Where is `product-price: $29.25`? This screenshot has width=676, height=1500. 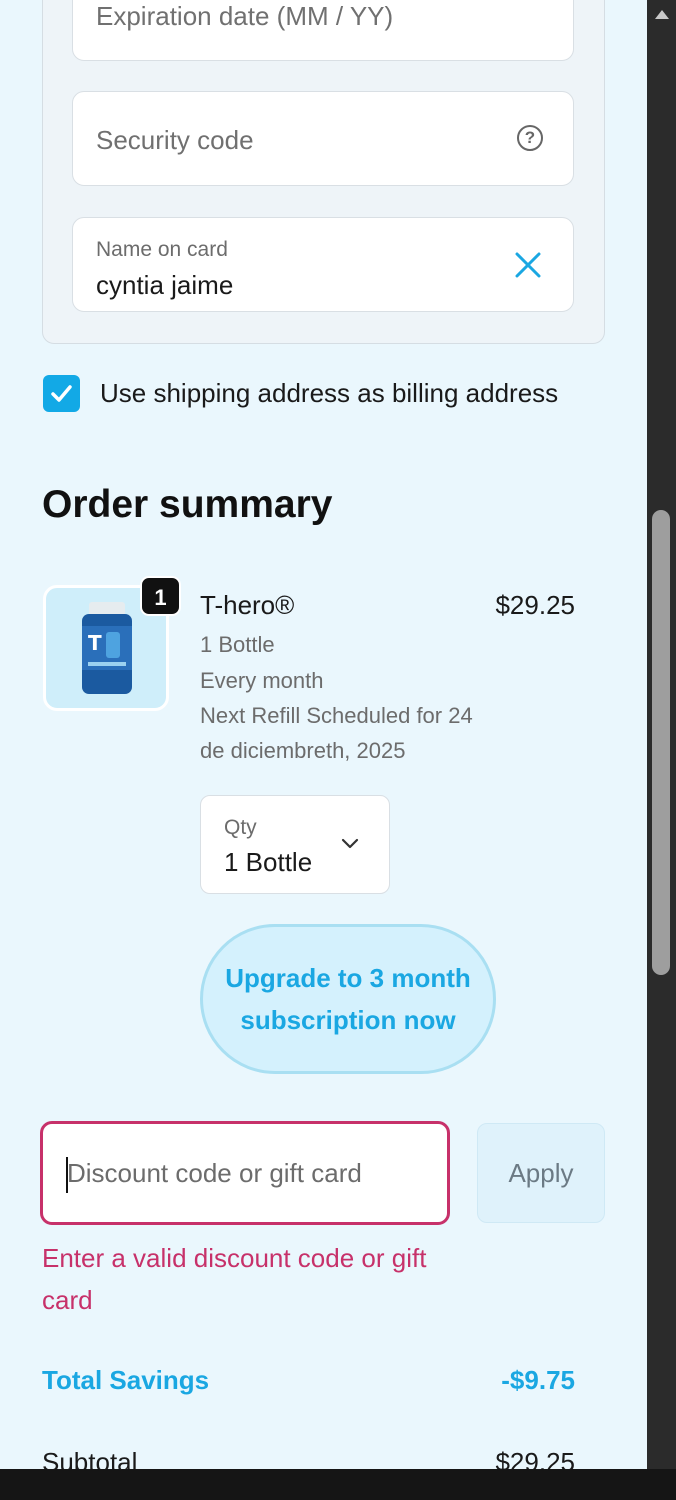 product-price: $29.25 is located at coordinates (535, 605).